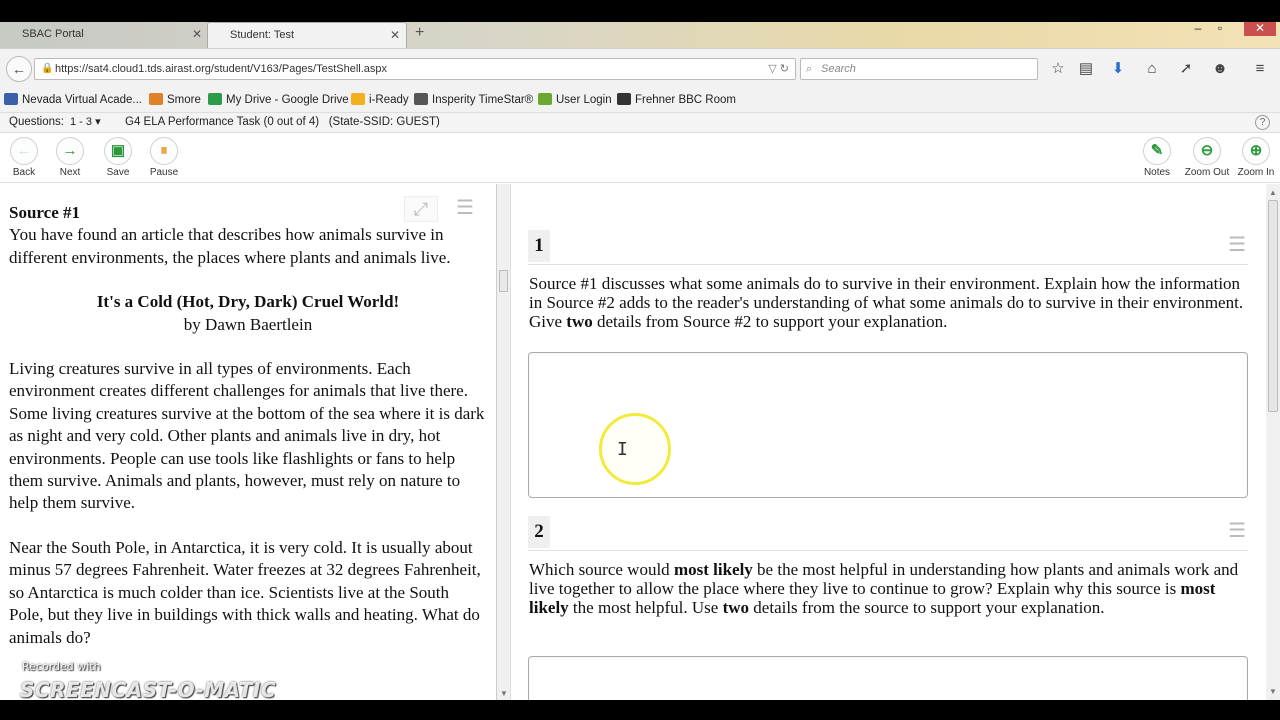 The image size is (1280, 720). Describe the element at coordinates (1220, 69) in the screenshot. I see `chat-icon: ☻` at that location.